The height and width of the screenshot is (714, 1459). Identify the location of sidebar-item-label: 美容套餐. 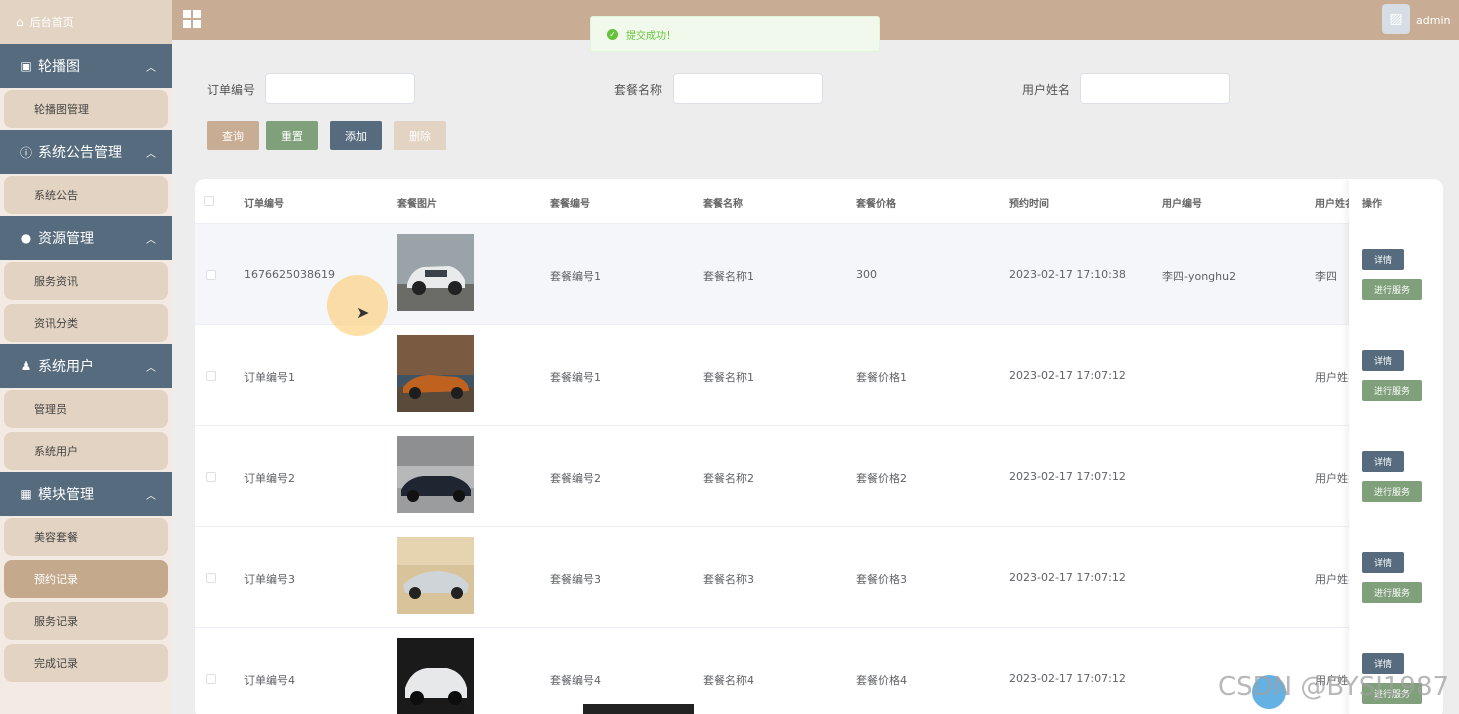
(86, 537).